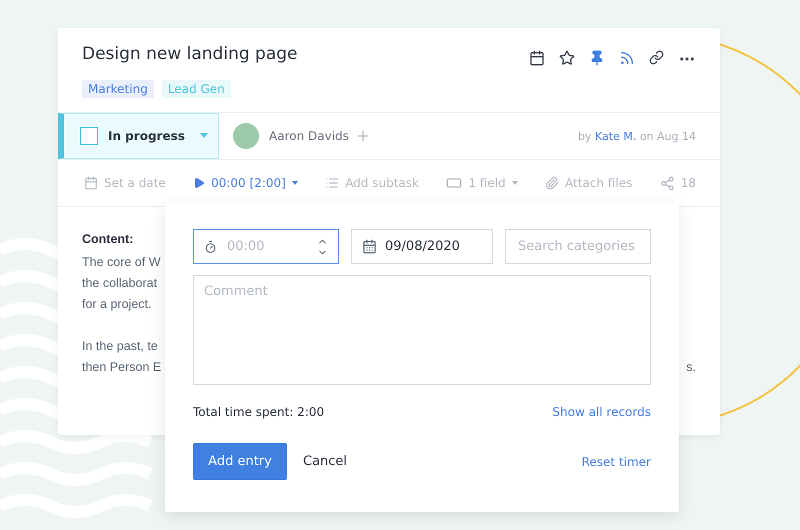 The width and height of the screenshot is (800, 530). I want to click on category-field: Search categories, so click(578, 246).